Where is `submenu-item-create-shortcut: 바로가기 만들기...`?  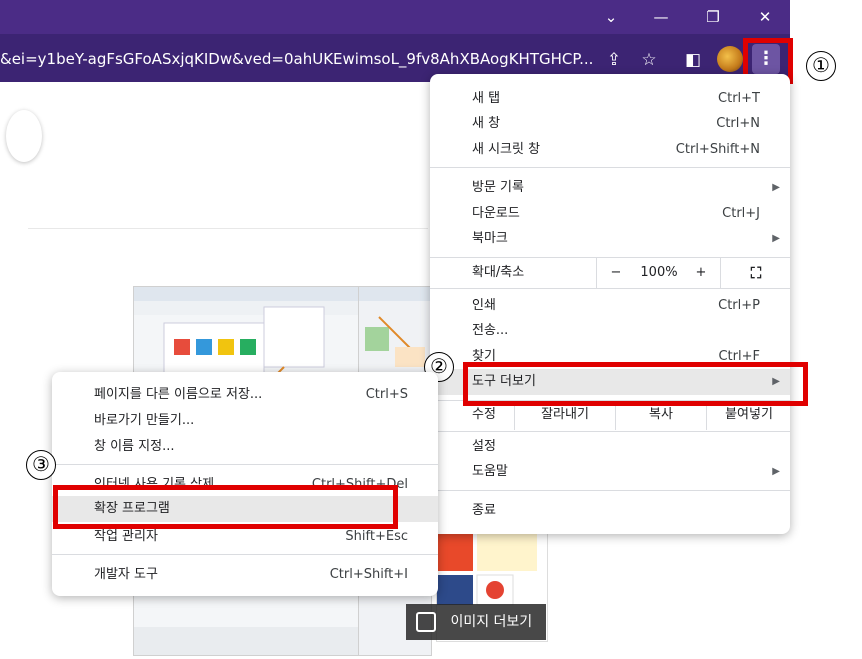
submenu-item-create-shortcut: 바로가기 만들기... is located at coordinates (245, 421).